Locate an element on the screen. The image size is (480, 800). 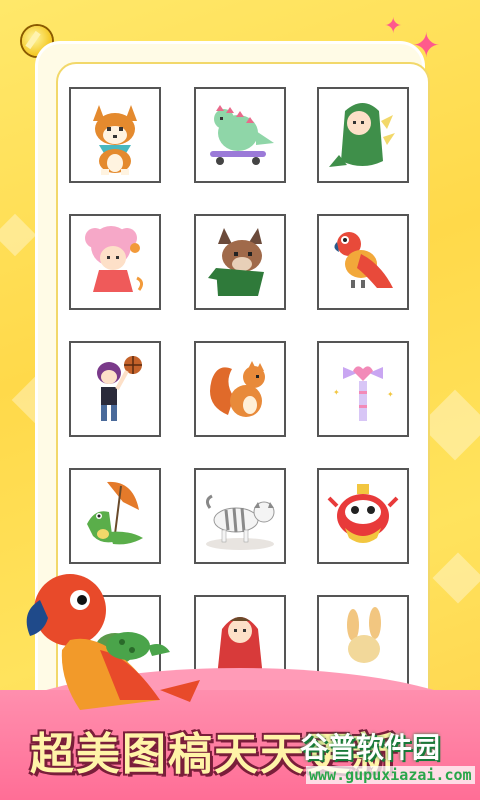
artwork-tile-crocodile is located at coordinates (115, 516).